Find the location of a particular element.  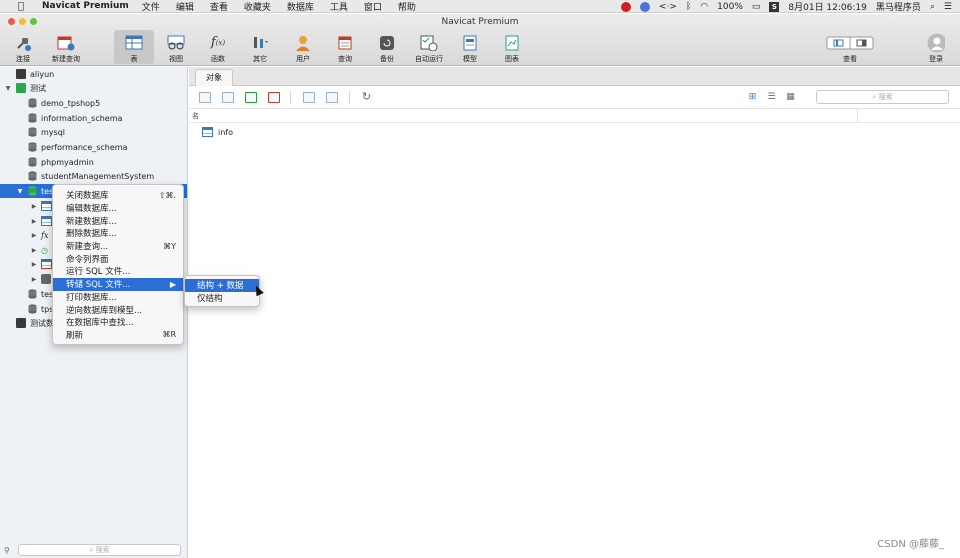

auto-run-button: 自动运行 is located at coordinates (429, 47).